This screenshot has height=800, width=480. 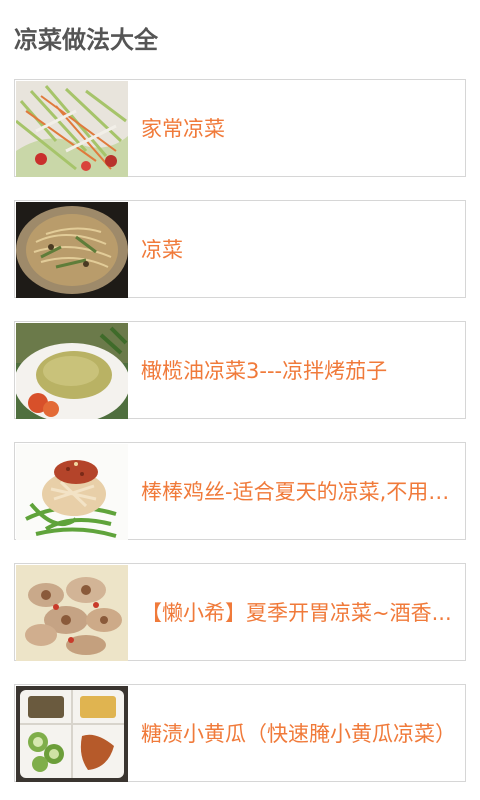 I want to click on recipe-card: 家常凉菜, so click(x=240, y=128).